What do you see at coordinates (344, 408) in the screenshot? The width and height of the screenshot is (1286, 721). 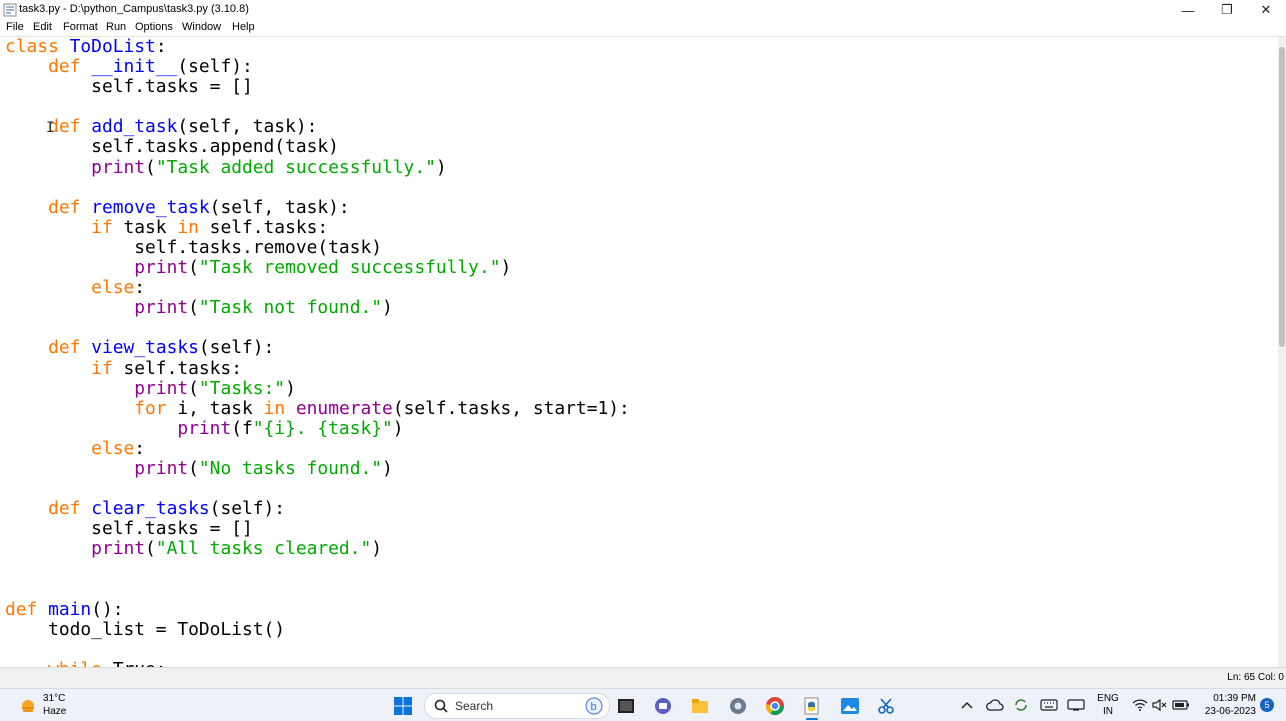 I see `code-token: enumerate` at bounding box center [344, 408].